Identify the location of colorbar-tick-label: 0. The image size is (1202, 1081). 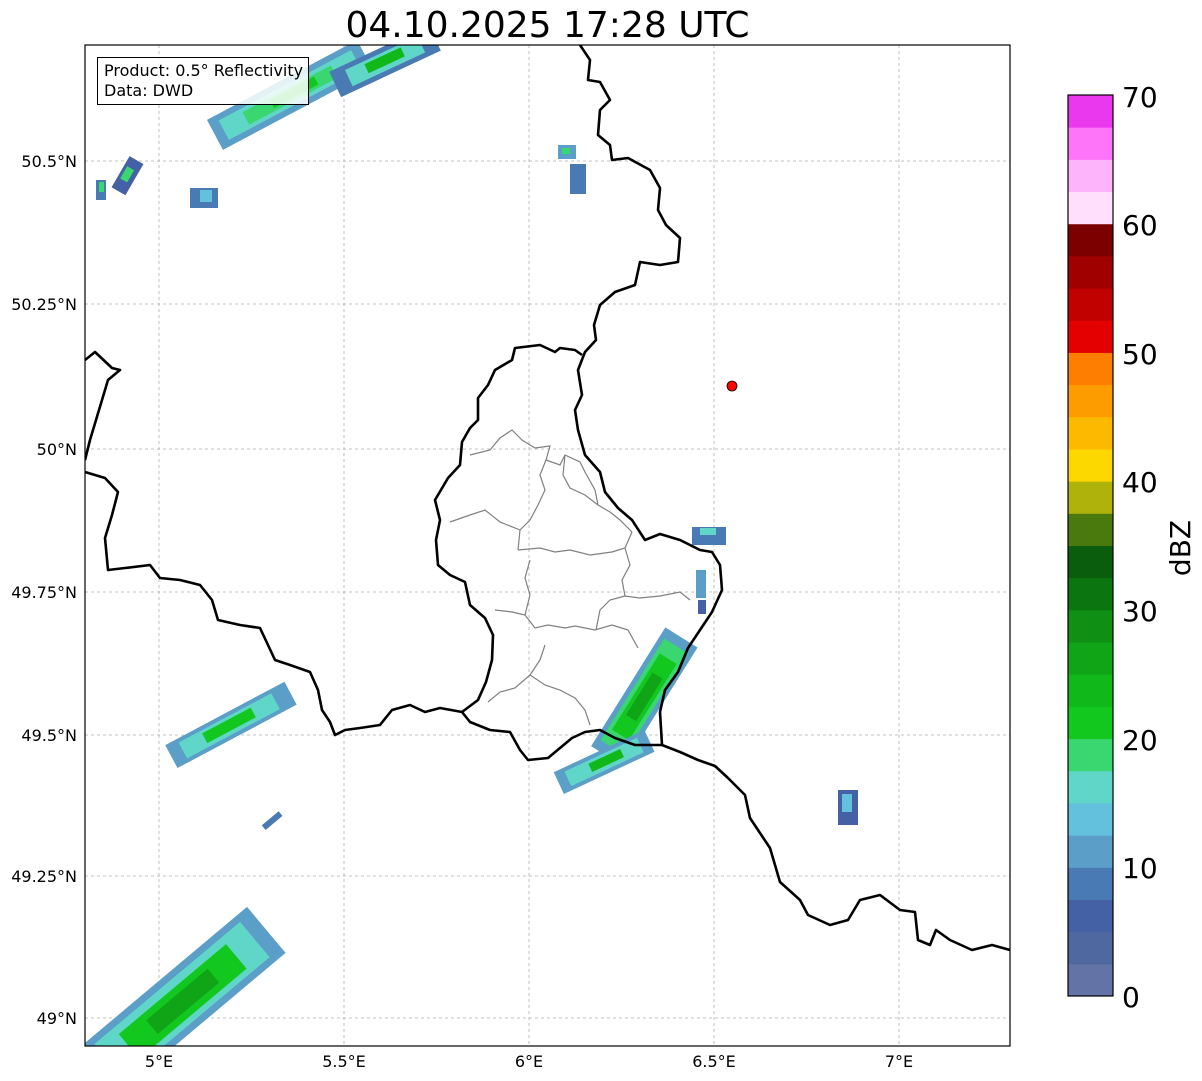
(1131, 997).